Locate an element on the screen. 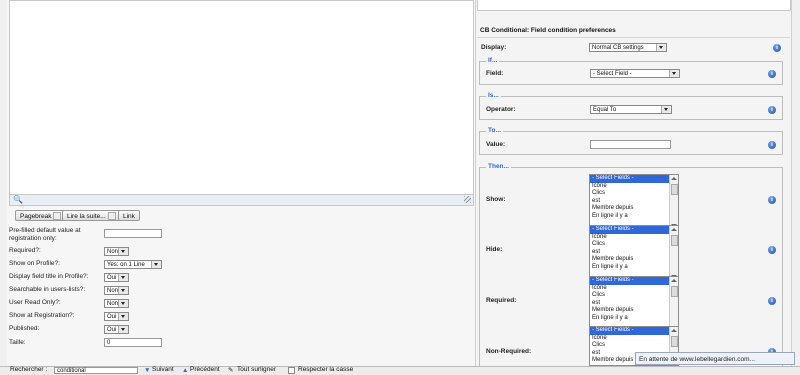 This screenshot has width=800, height=375. next-arrow-icon: ▼ is located at coordinates (147, 370).